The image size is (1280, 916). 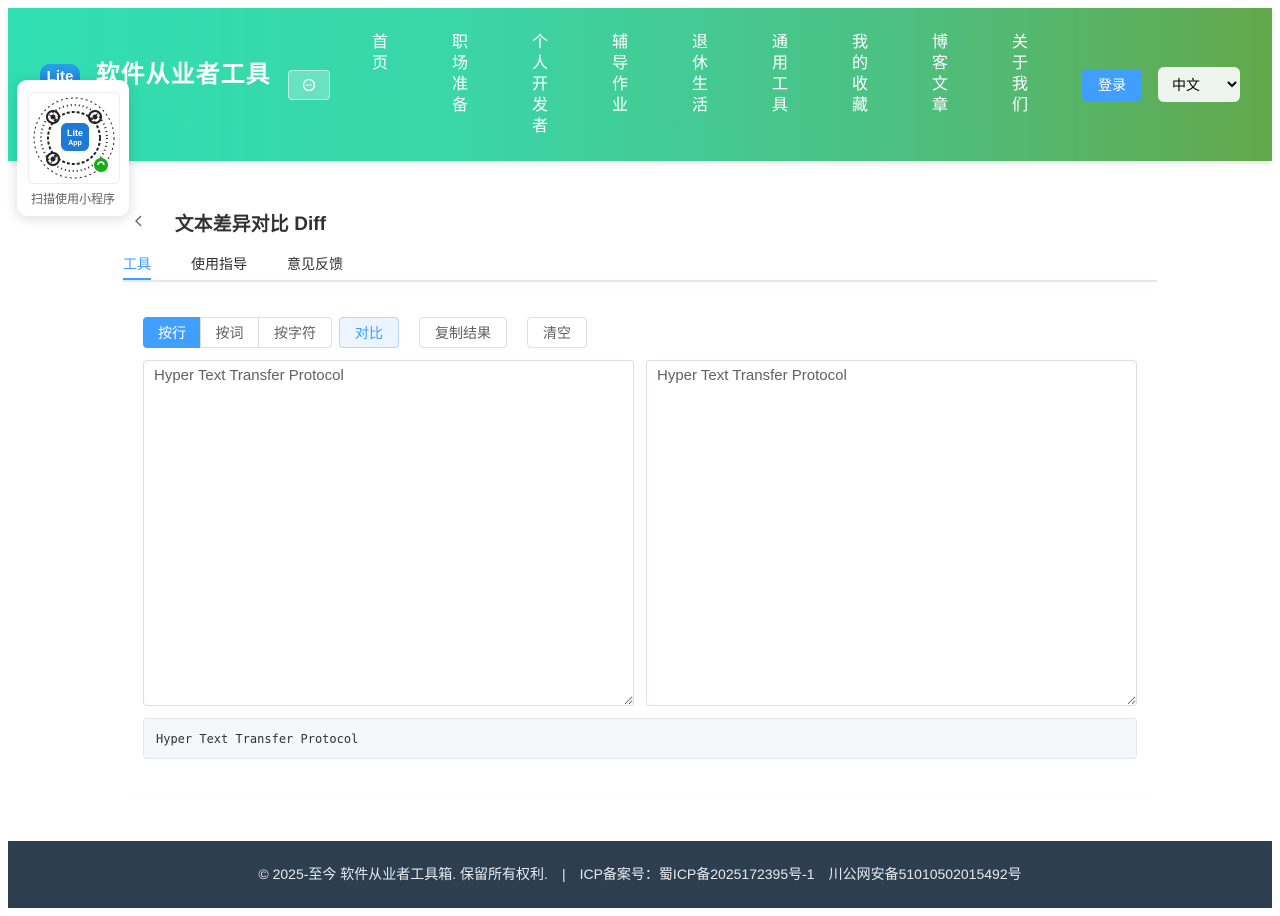 What do you see at coordinates (250, 224) in the screenshot?
I see `page-title: 文本差异对比 Diff` at bounding box center [250, 224].